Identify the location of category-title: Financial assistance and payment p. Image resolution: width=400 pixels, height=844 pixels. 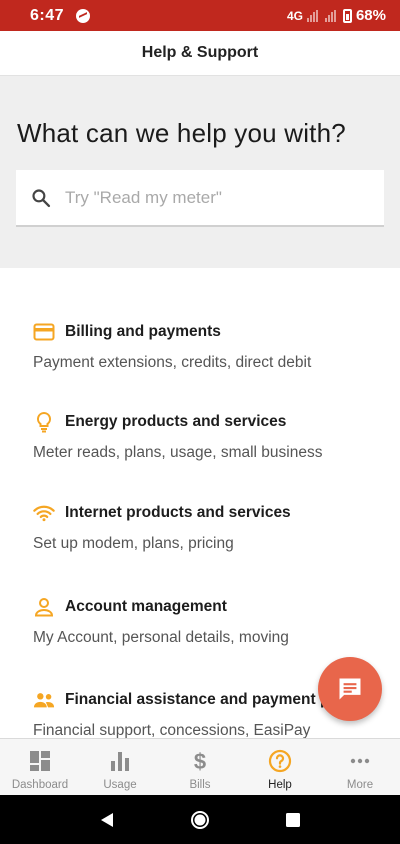
(197, 699).